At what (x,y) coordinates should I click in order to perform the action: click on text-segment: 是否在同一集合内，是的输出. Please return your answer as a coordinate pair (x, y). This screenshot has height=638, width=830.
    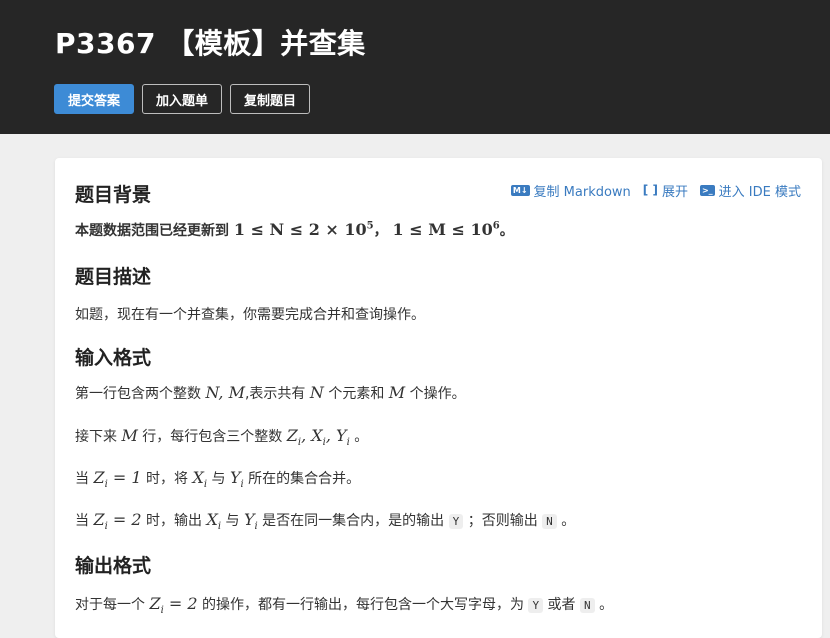
    Looking at the image, I should click on (353, 521).